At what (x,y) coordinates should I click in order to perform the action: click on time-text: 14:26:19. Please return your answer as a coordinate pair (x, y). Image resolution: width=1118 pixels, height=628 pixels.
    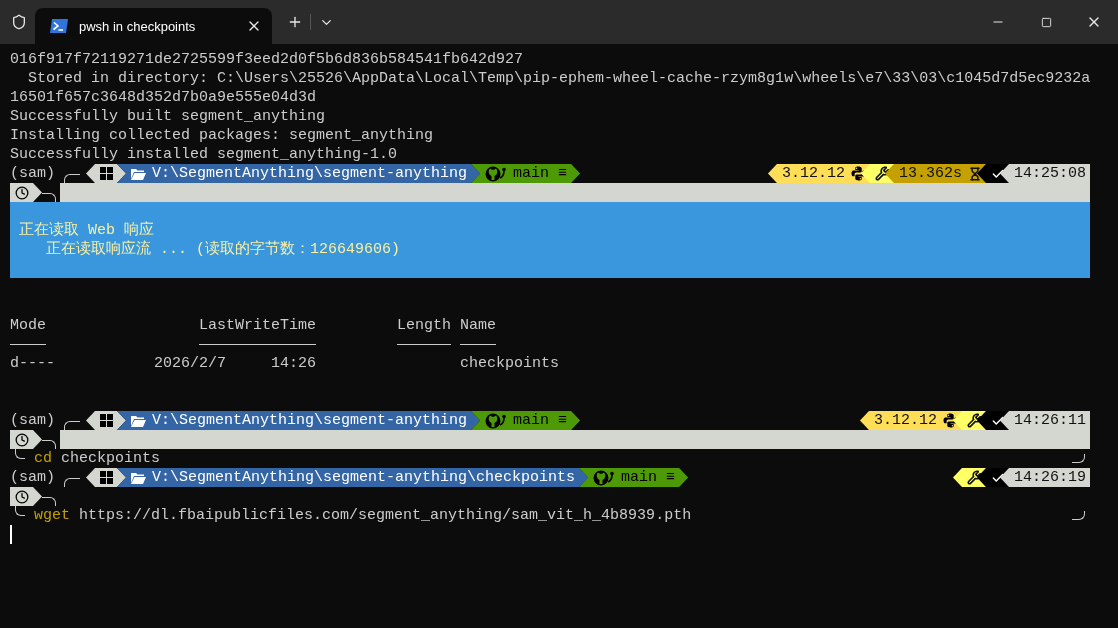
    Looking at the image, I should click on (1050, 477).